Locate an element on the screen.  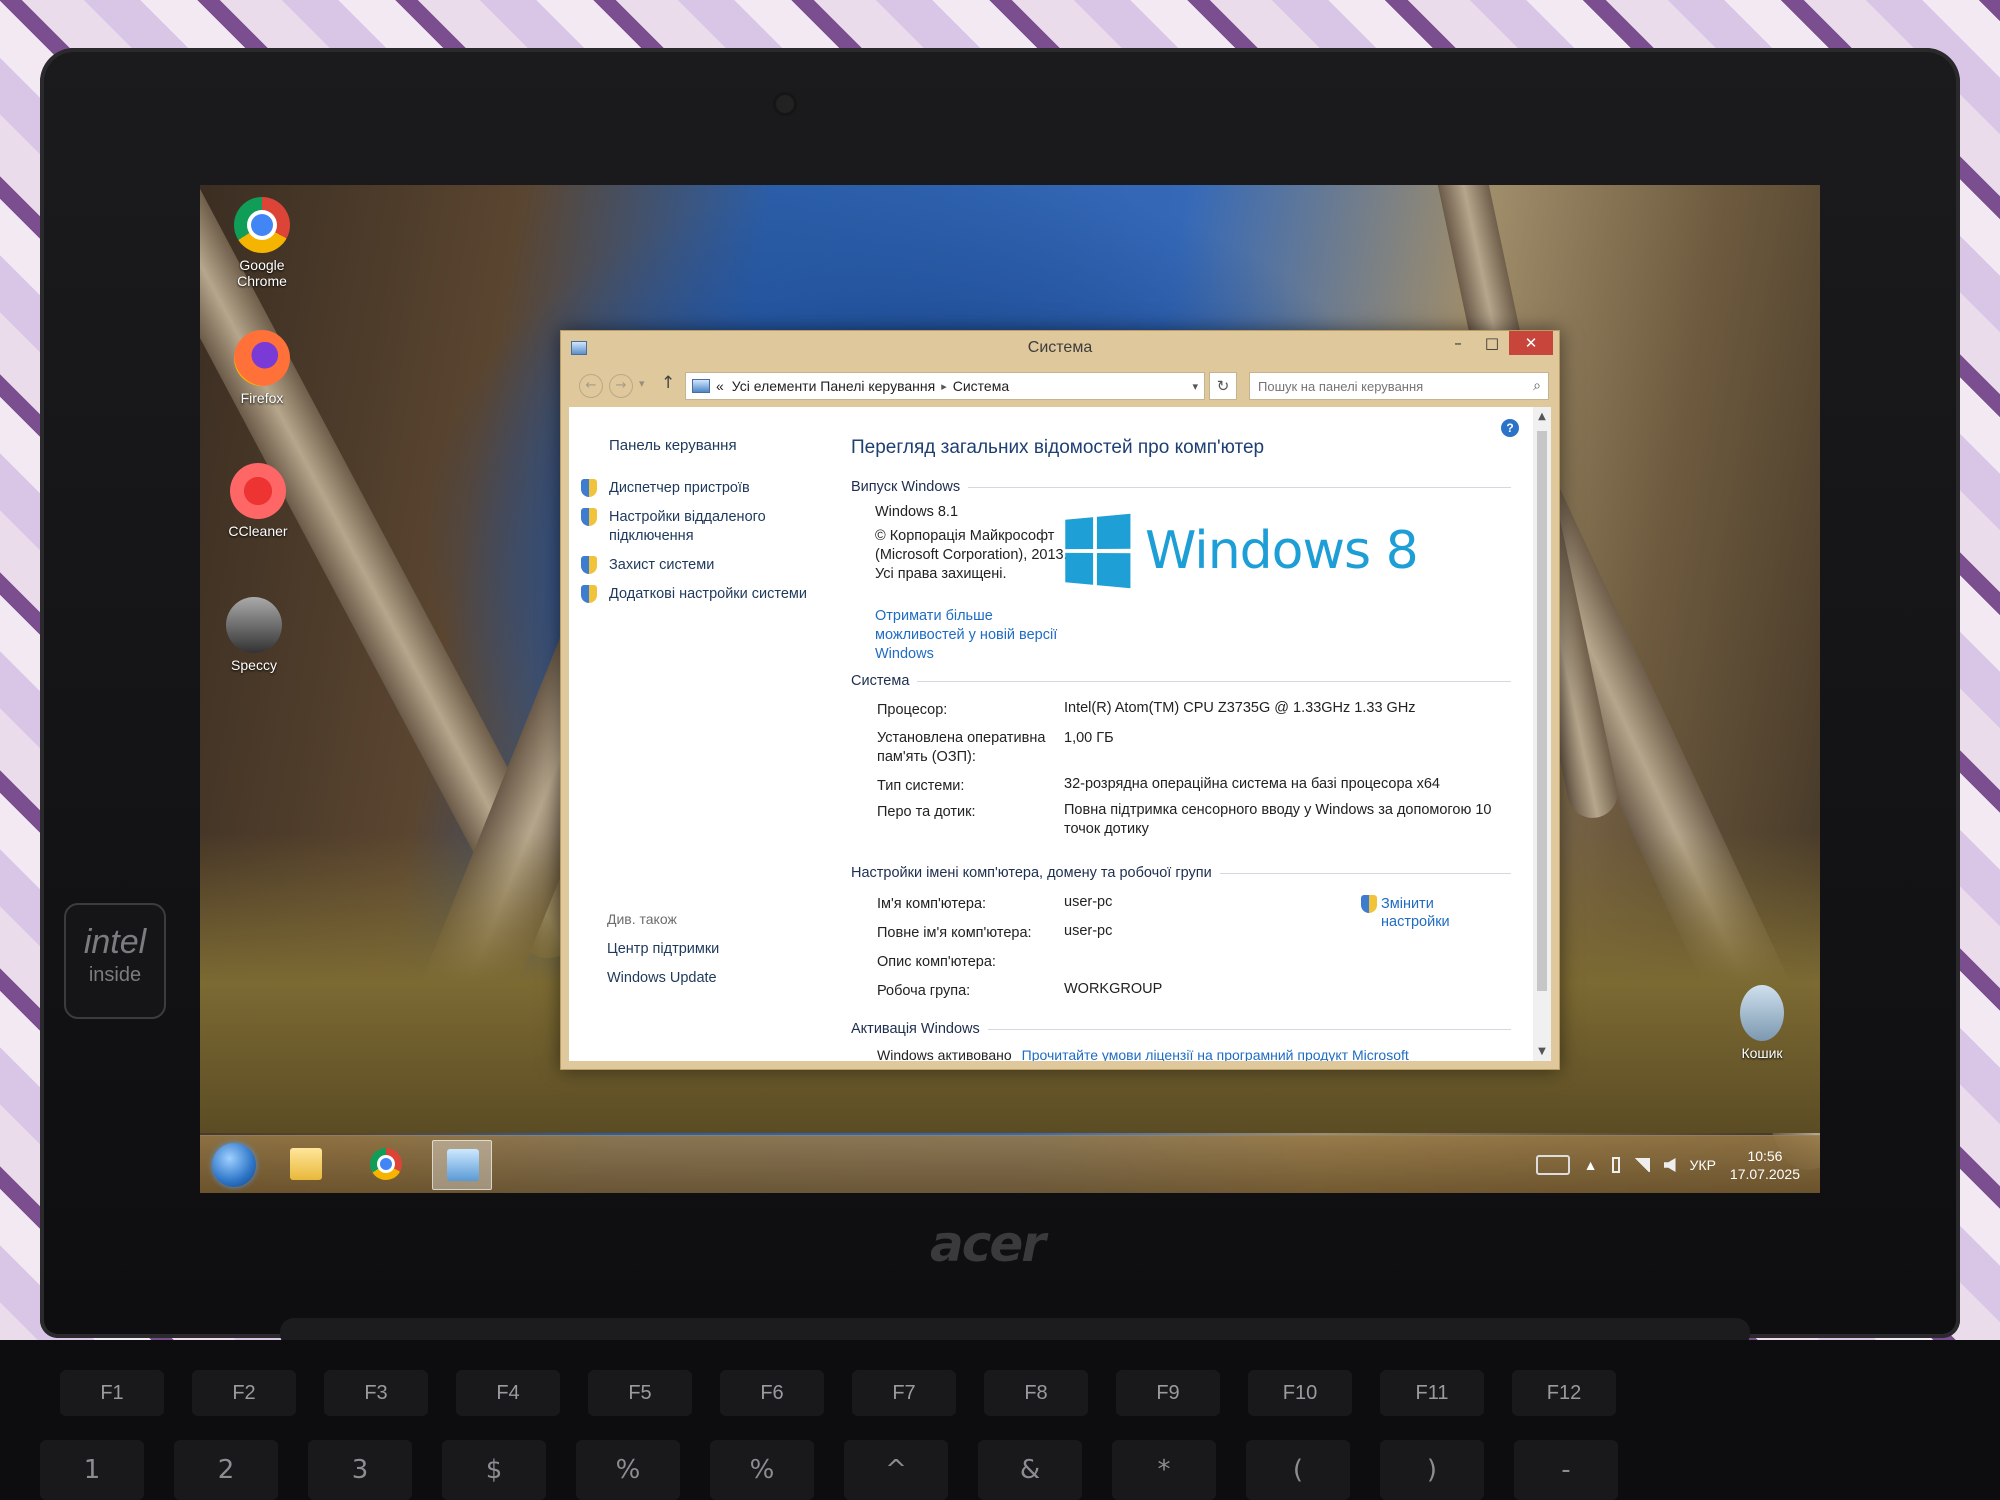
show-hidden-icons-icon: ▲ is located at coordinates (1591, 1165).